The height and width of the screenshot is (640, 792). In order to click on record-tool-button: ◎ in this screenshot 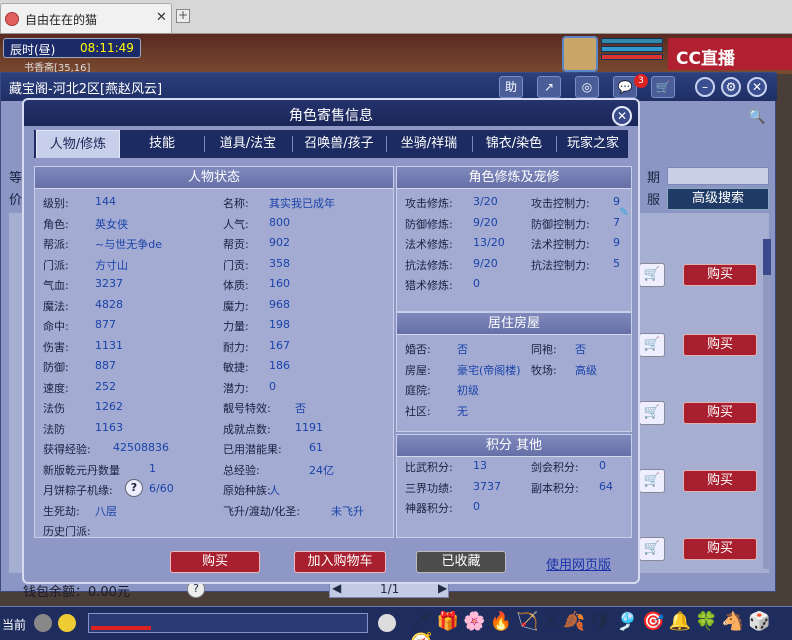, I will do `click(587, 87)`.